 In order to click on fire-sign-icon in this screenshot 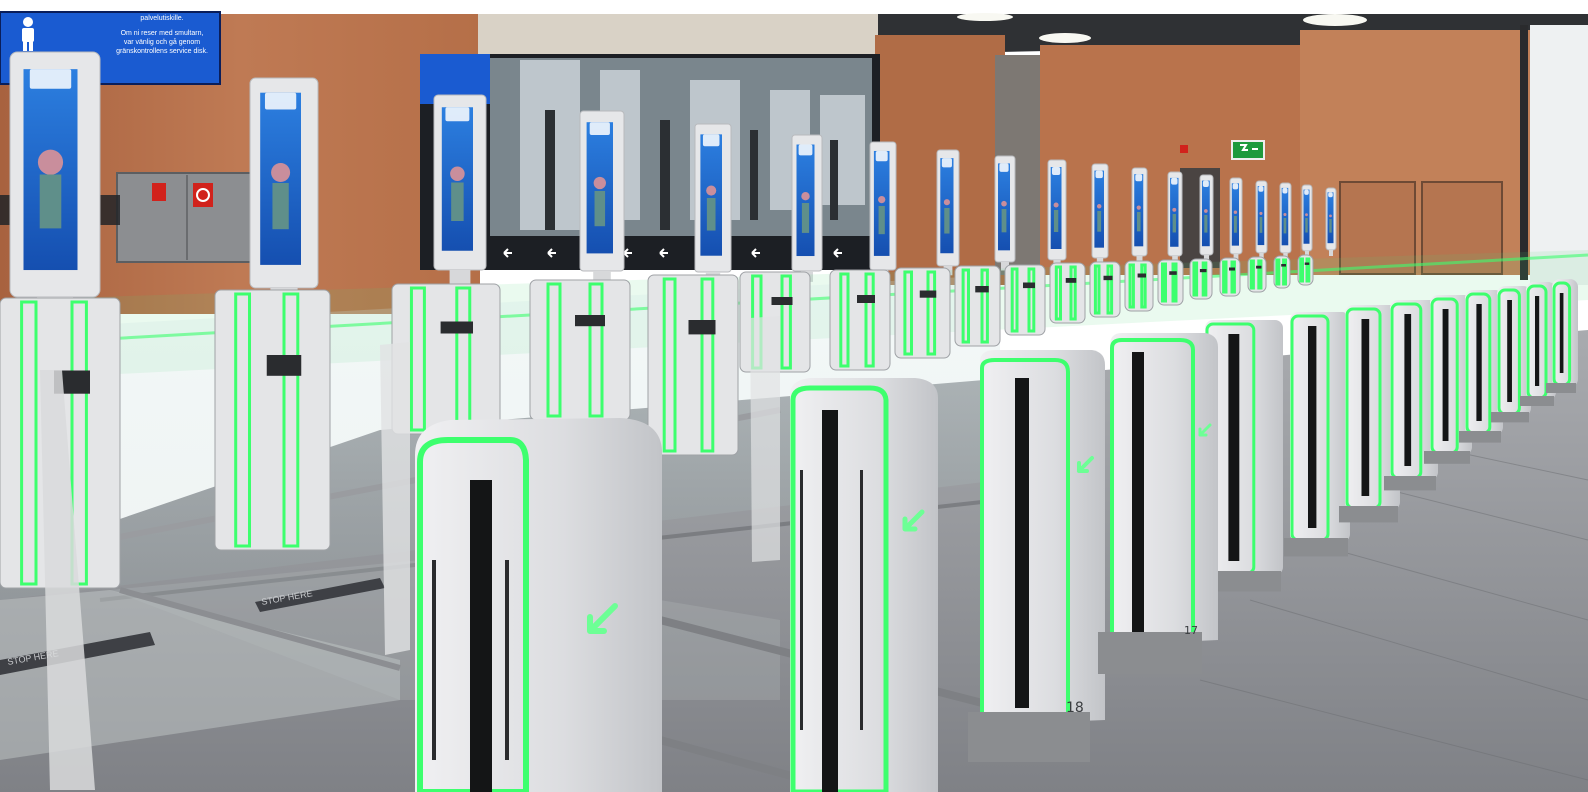, I will do `click(1184, 149)`.